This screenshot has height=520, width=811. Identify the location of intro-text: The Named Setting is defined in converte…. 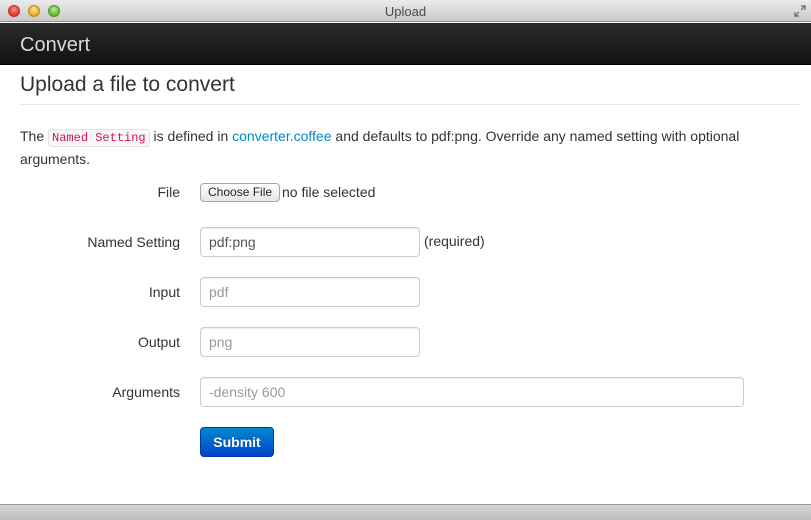
(410, 148).